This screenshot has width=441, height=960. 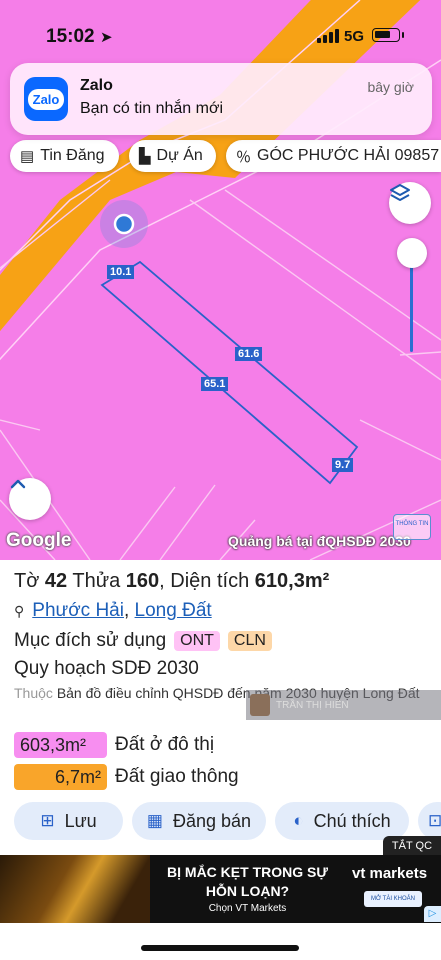 What do you see at coordinates (220, 37) in the screenshot?
I see `status-bar: 15:02 ➤ 5G` at bounding box center [220, 37].